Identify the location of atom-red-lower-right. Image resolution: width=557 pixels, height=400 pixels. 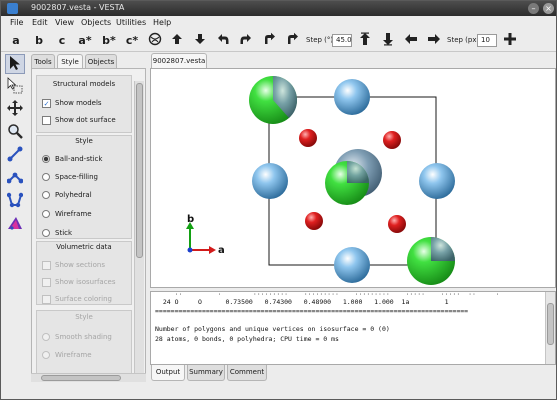
(397, 224).